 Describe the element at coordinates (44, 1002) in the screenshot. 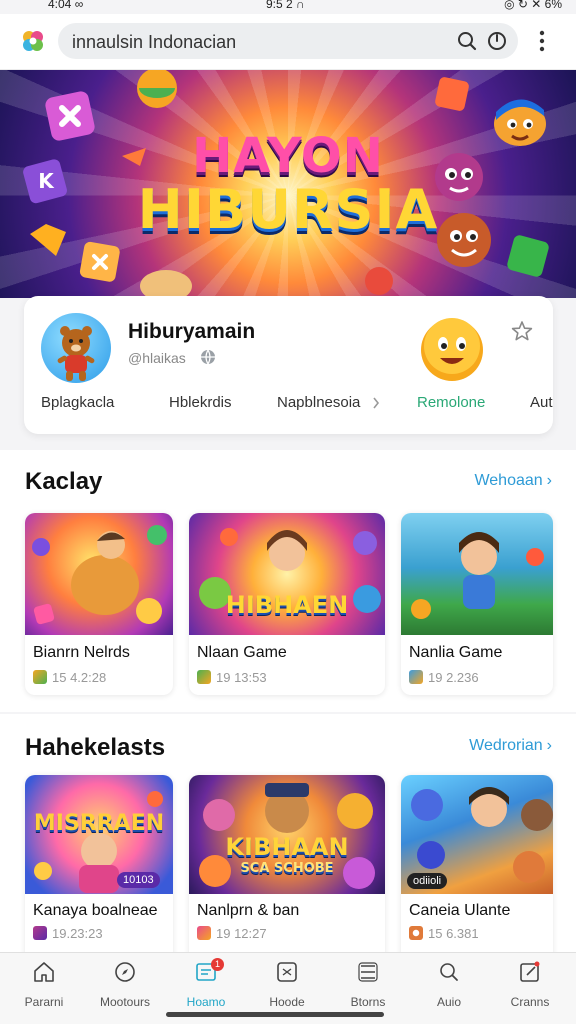

I see `nav-label: Pararni` at that location.